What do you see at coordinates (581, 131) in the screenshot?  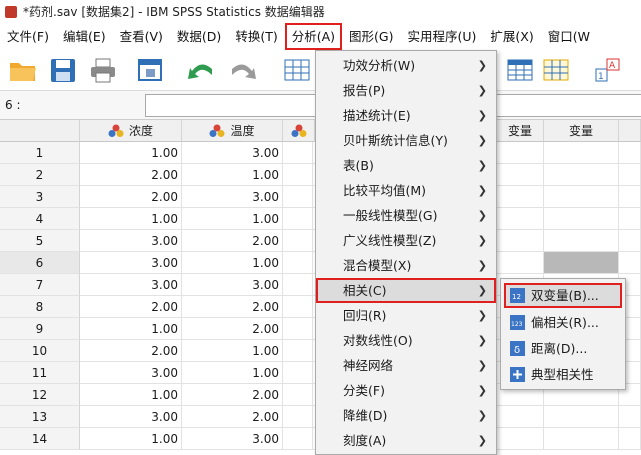 I see `column-header-var2: 变量` at bounding box center [581, 131].